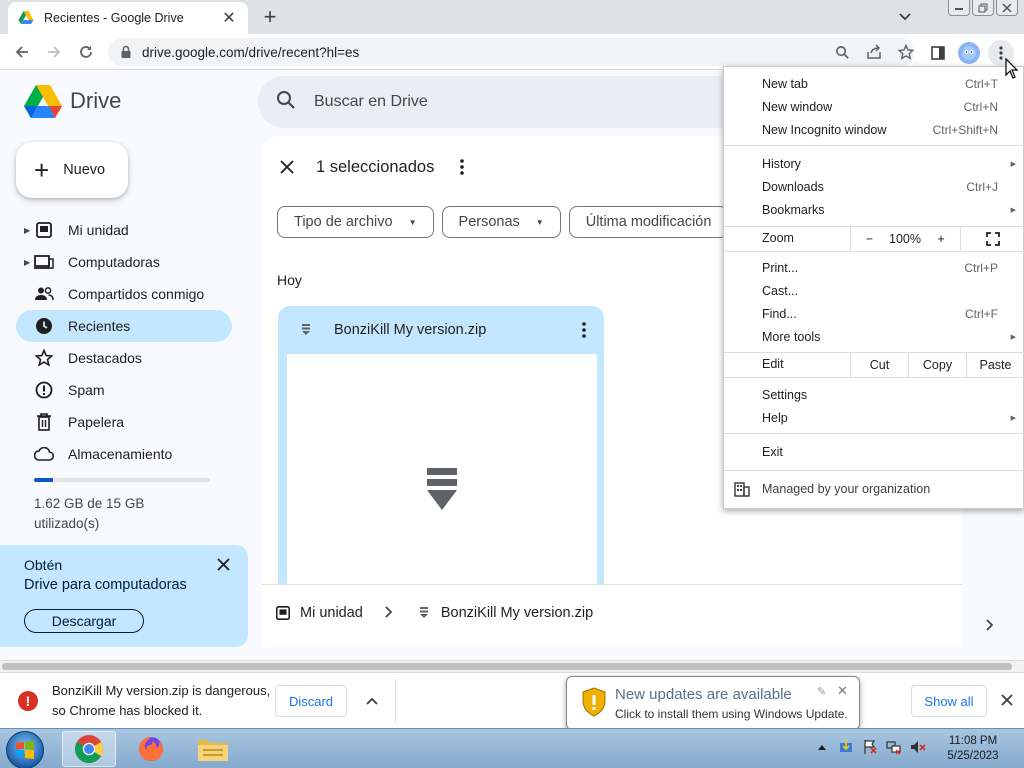  What do you see at coordinates (72, 170) in the screenshot?
I see `new-button: + Nuevo` at bounding box center [72, 170].